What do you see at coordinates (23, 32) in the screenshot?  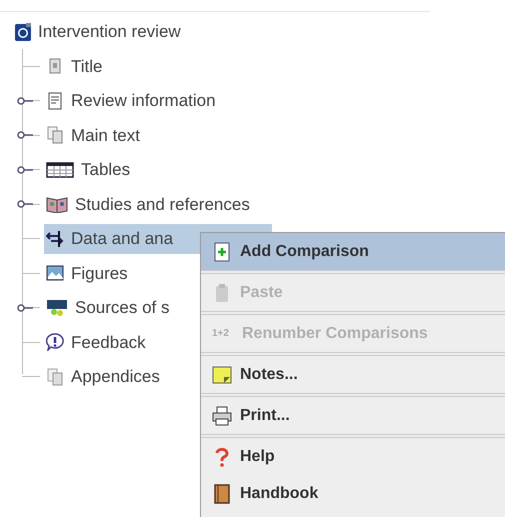 I see `app-logo-icon` at bounding box center [23, 32].